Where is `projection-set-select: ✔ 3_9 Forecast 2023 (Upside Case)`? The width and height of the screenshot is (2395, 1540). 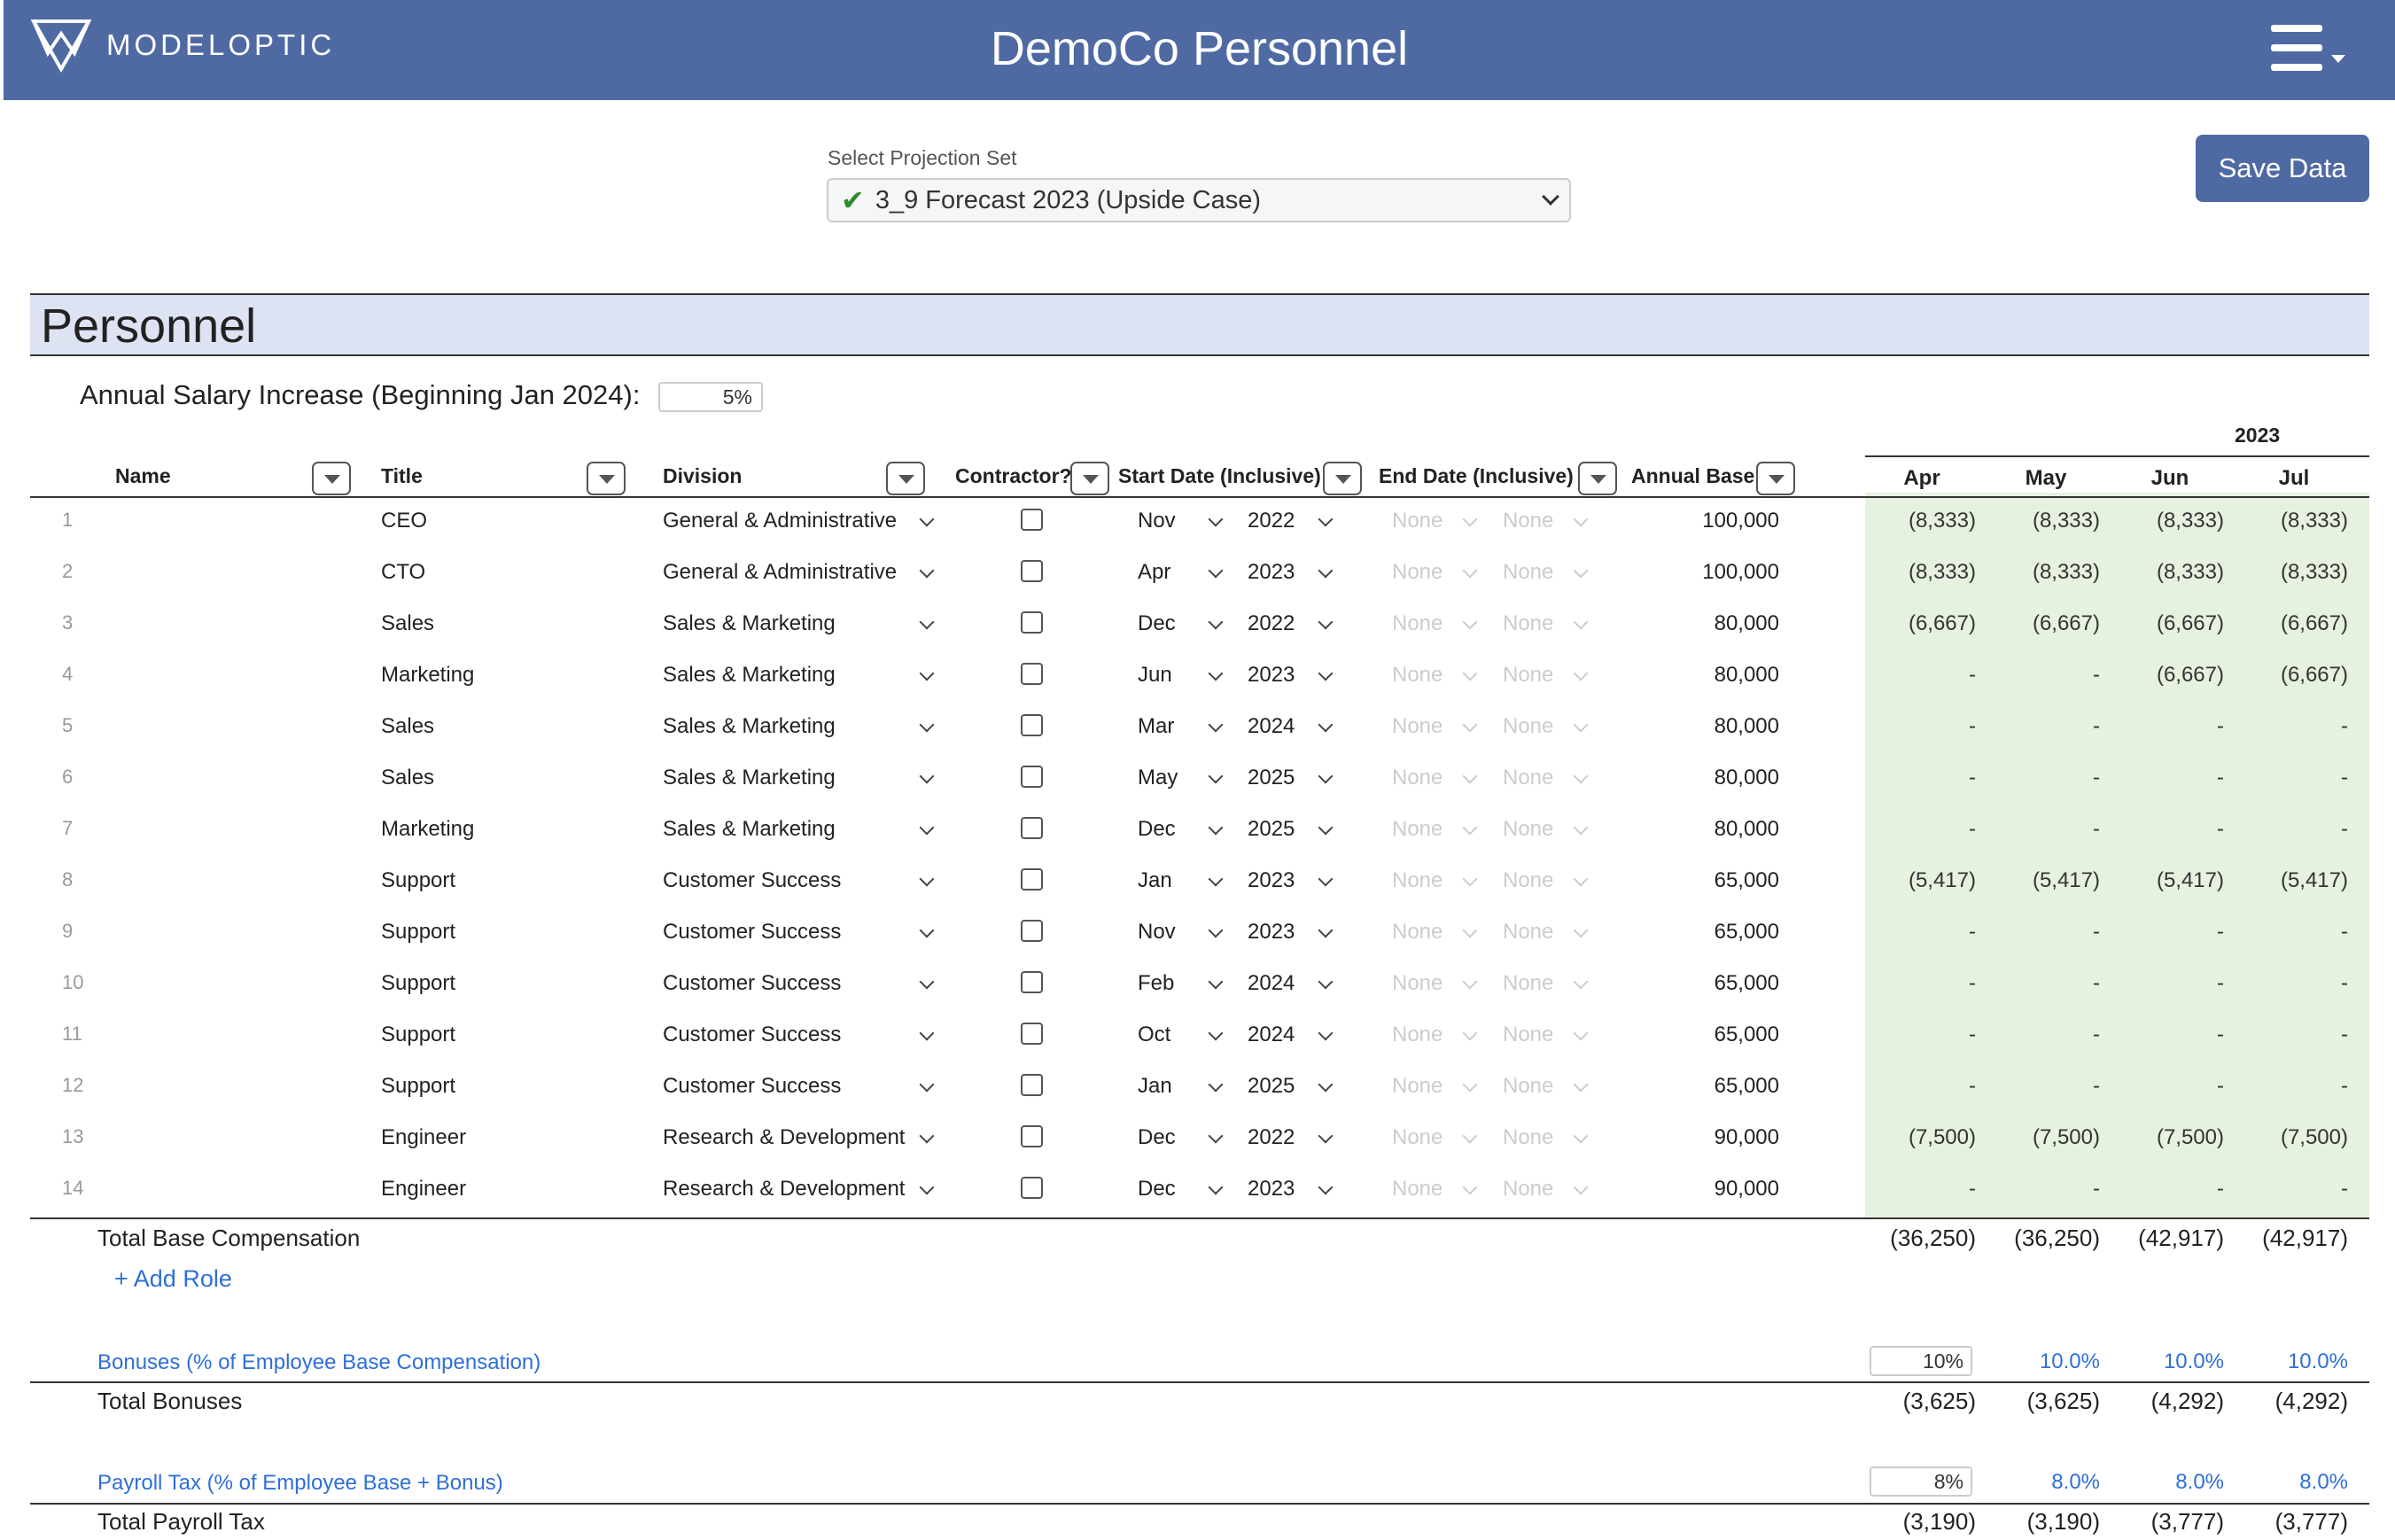
projection-set-select: ✔ 3_9 Forecast 2023 (Upside Case) is located at coordinates (1199, 200).